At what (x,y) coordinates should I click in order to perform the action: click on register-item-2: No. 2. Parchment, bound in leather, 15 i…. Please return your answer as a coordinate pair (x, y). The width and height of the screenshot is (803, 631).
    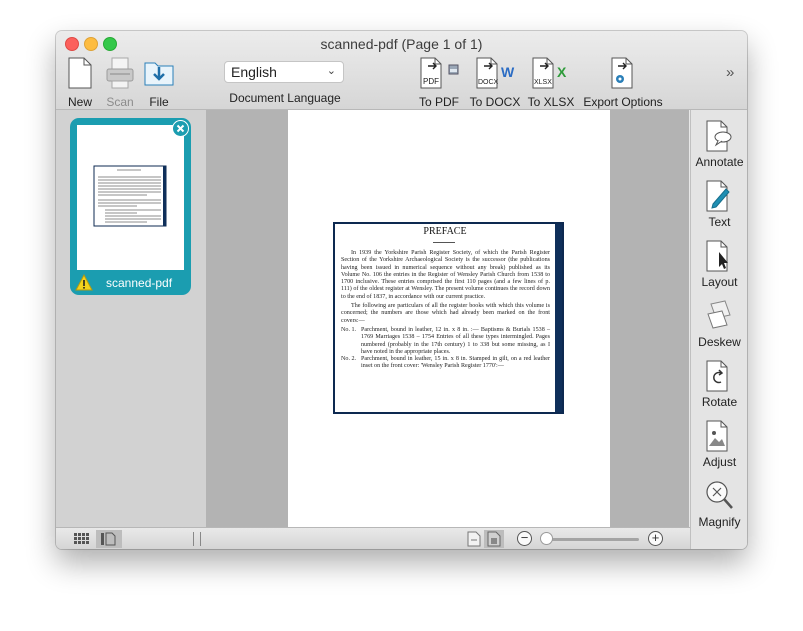
    Looking at the image, I should click on (445, 363).